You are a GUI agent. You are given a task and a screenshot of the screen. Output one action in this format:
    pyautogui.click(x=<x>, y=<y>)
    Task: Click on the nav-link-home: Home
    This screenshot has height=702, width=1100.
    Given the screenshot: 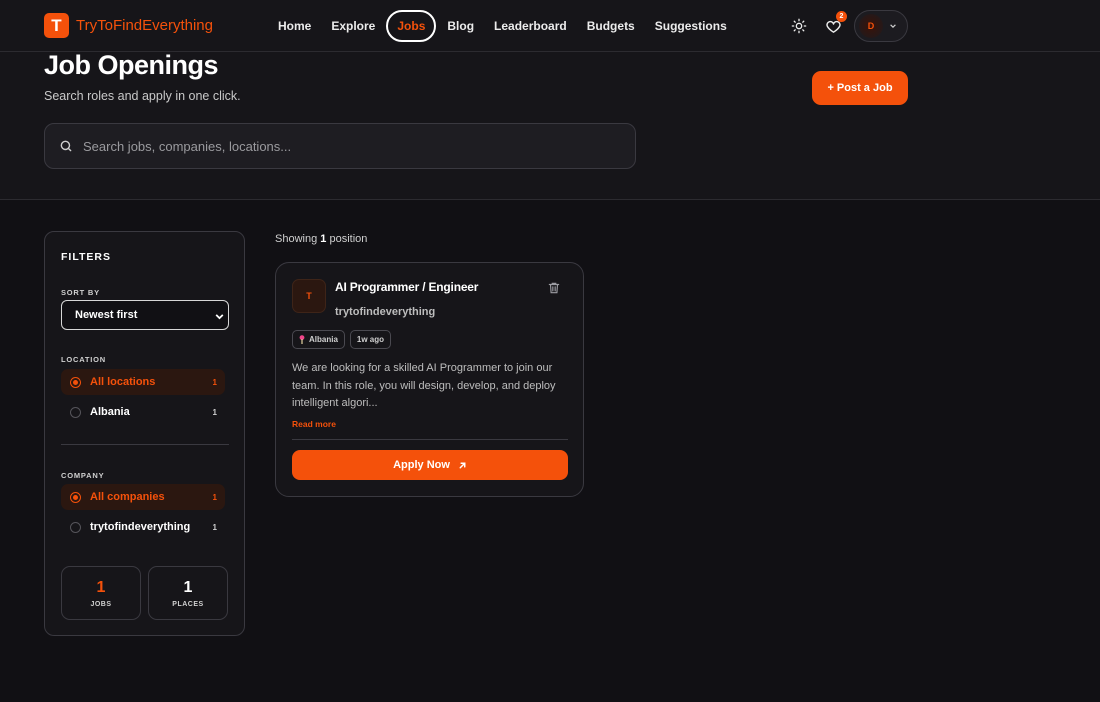 What is the action you would take?
    pyautogui.click(x=294, y=26)
    